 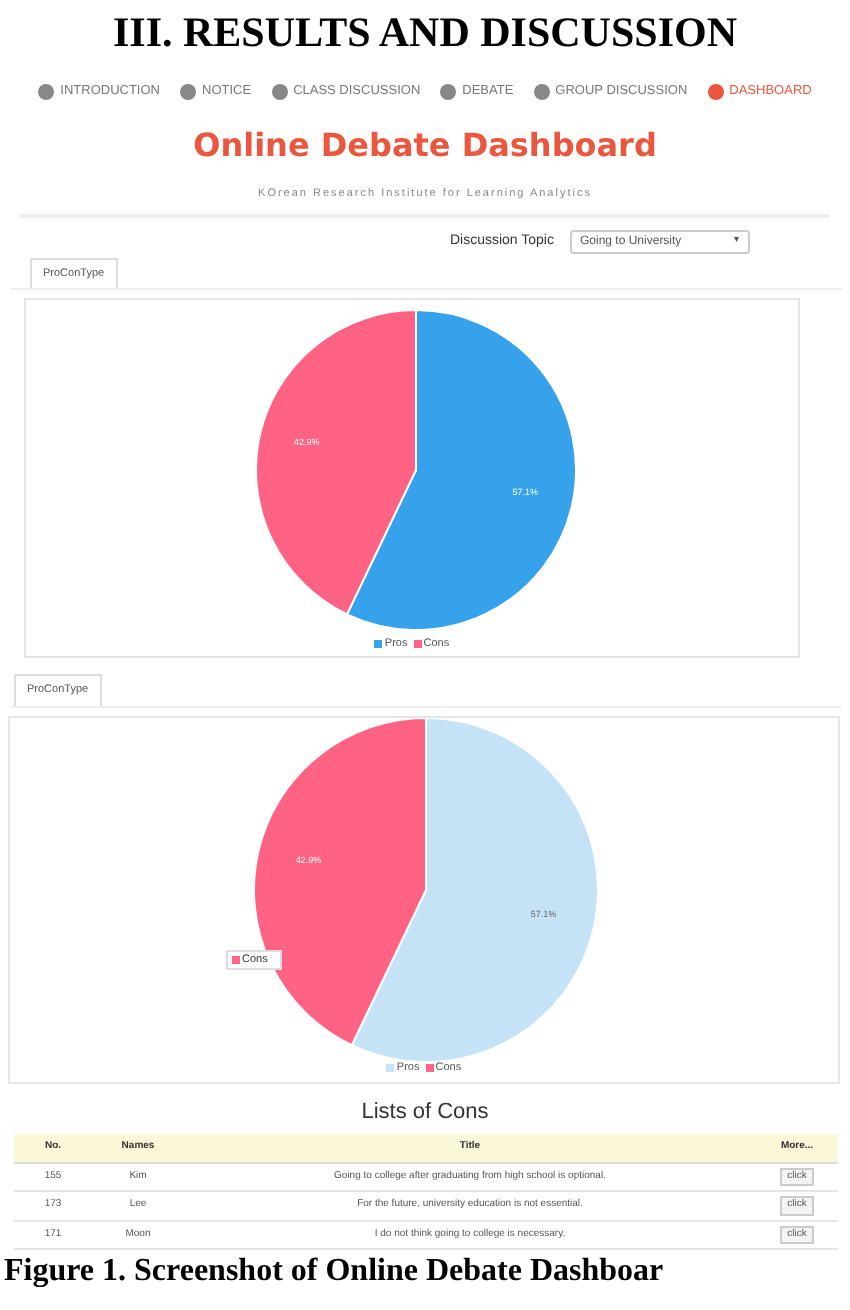 I want to click on page-title: Online Debate Dashboard, so click(x=425, y=145).